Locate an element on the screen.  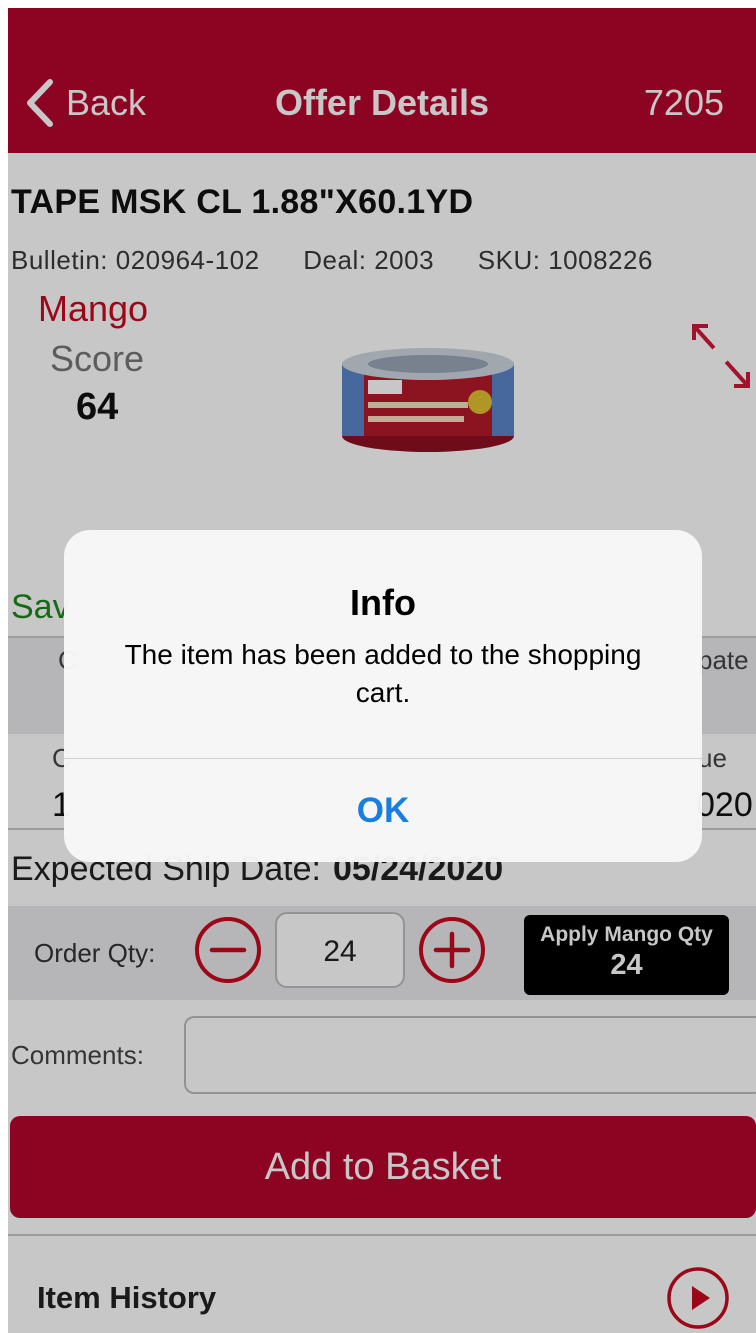
ok-button: OK is located at coordinates (383, 810).